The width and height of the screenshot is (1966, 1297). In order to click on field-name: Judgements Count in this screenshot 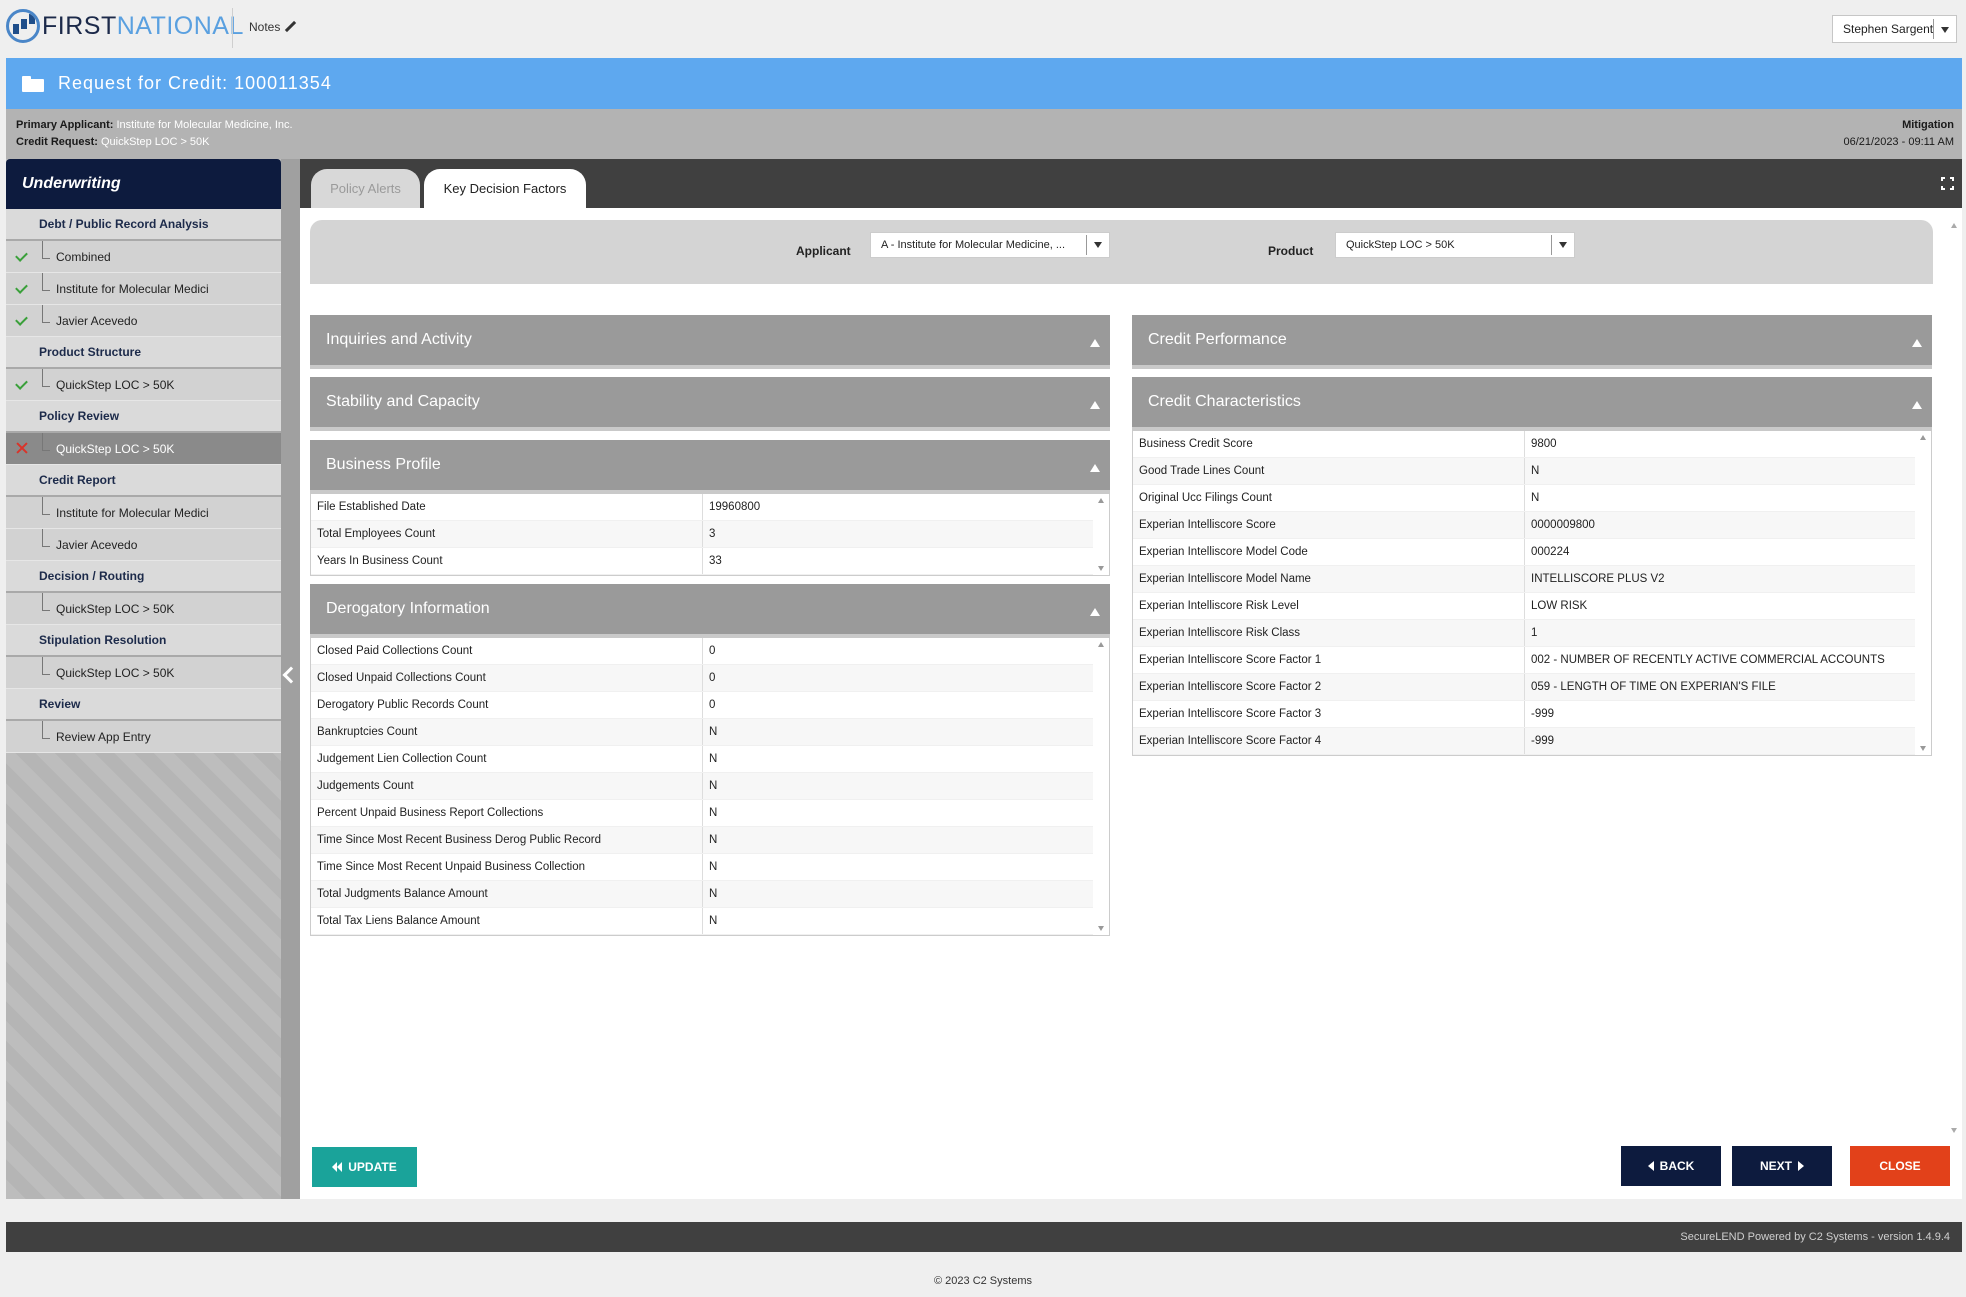, I will do `click(507, 786)`.